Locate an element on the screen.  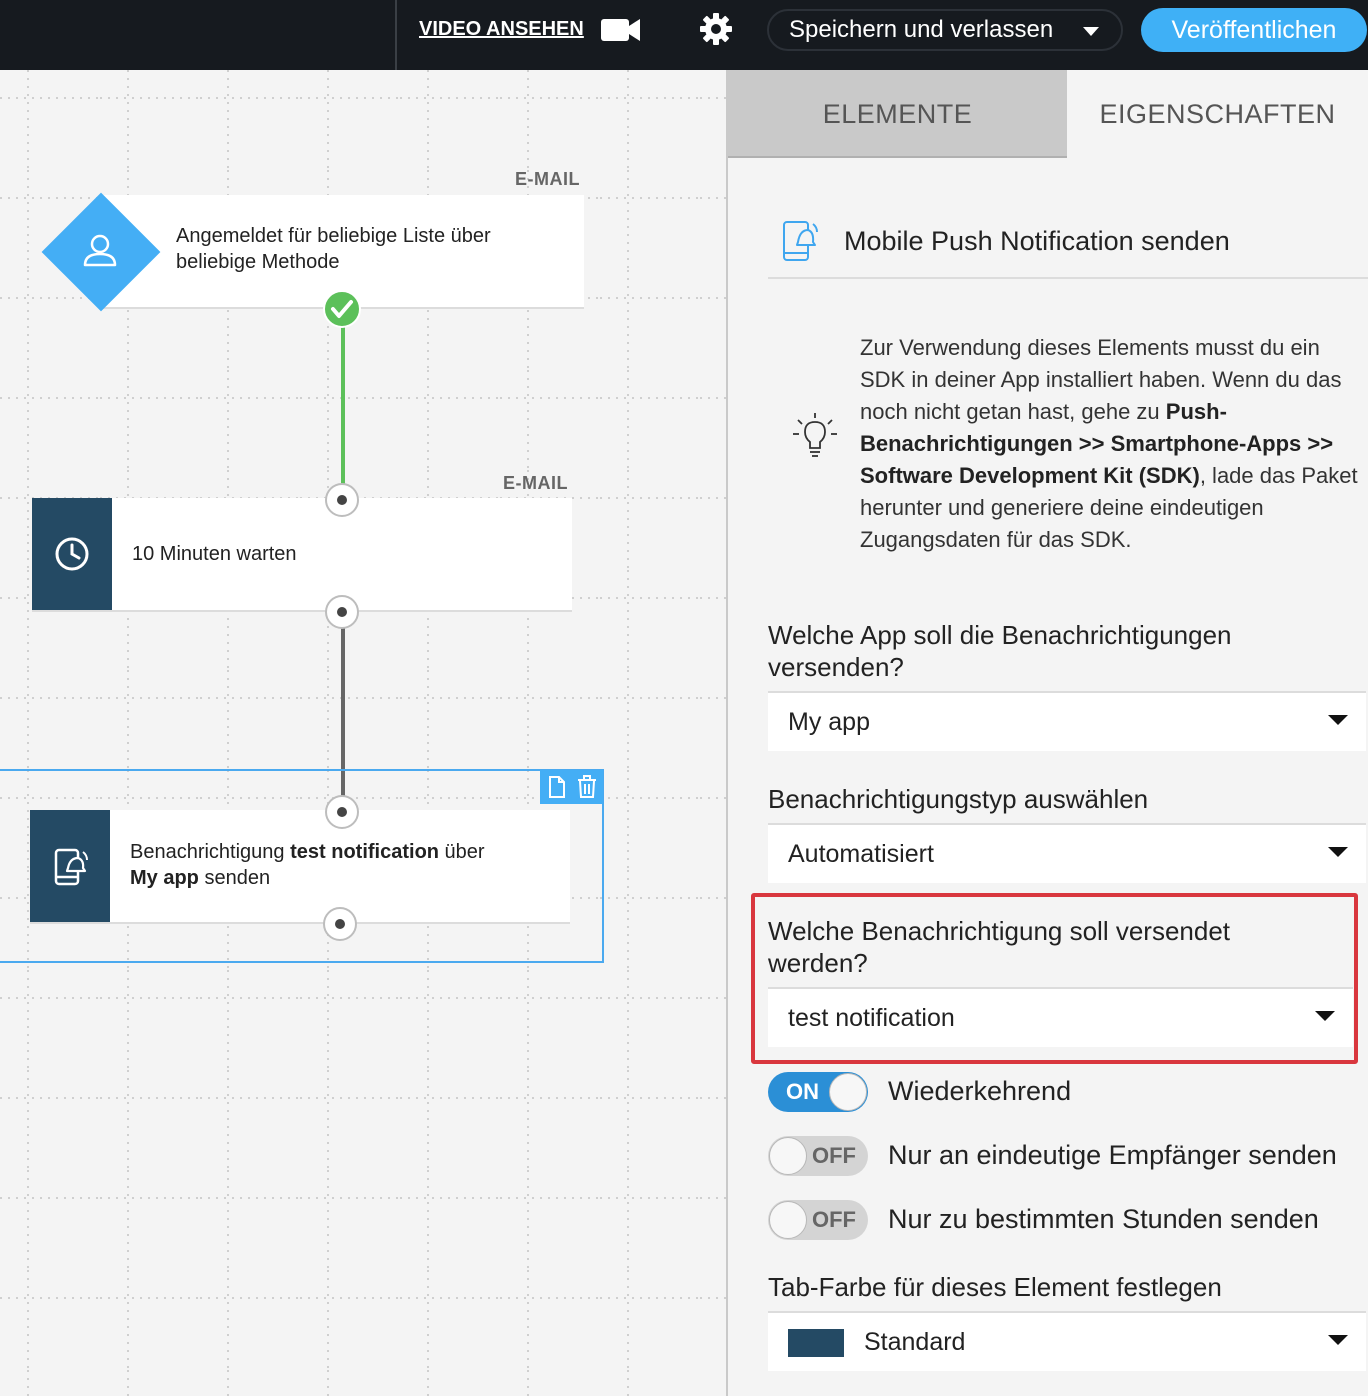
specific-hours-toggle: OFF is located at coordinates (818, 1220).